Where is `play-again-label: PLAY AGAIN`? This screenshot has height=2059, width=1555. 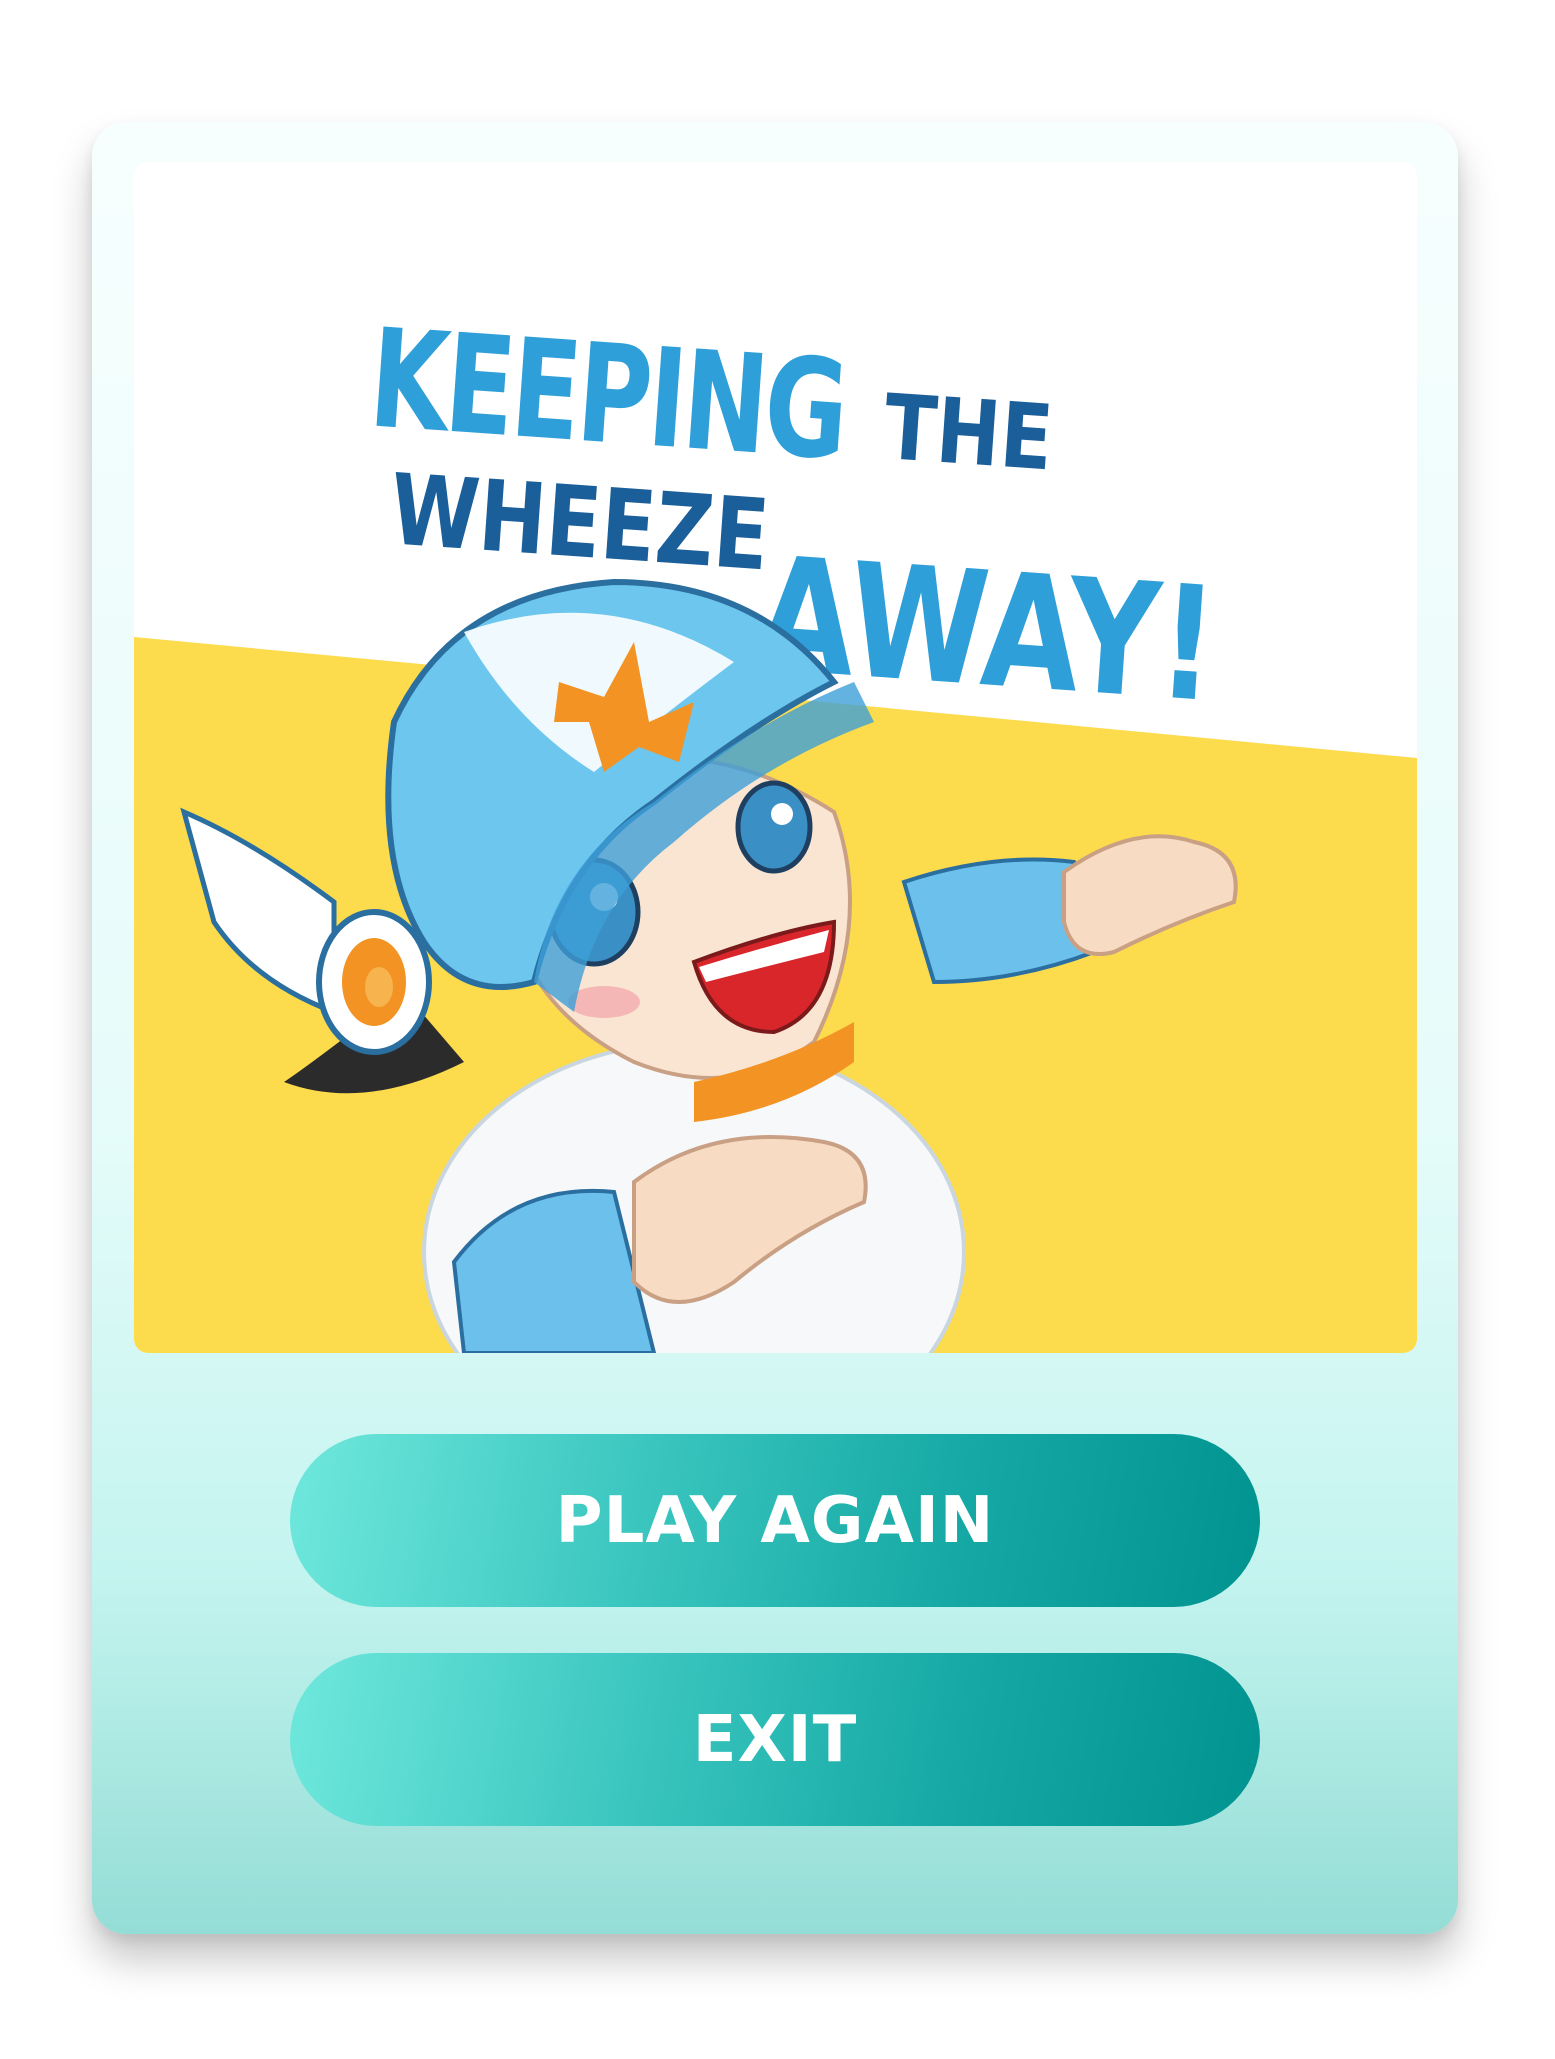
play-again-label: PLAY AGAIN is located at coordinates (775, 1520).